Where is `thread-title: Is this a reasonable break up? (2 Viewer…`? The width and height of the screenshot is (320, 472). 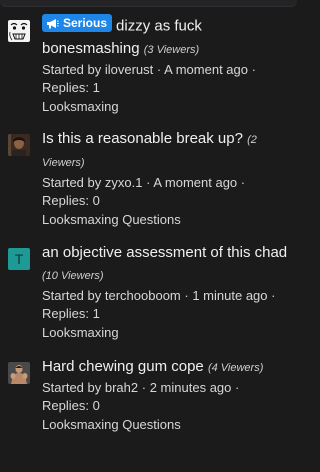
thread-title: Is this a reasonable break up? (2 Viewer… is located at coordinates (165, 151).